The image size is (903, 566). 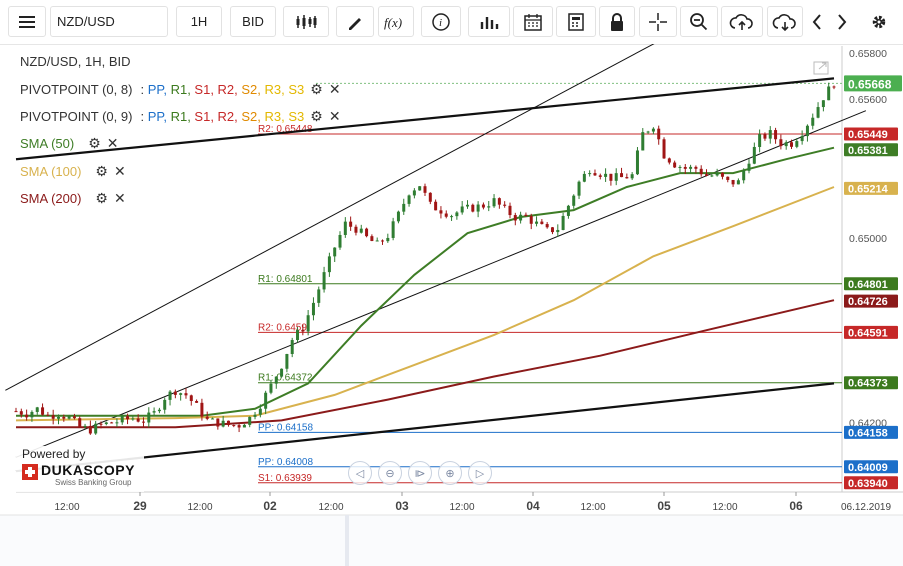 What do you see at coordinates (27, 21) in the screenshot?
I see `menu-icon` at bounding box center [27, 21].